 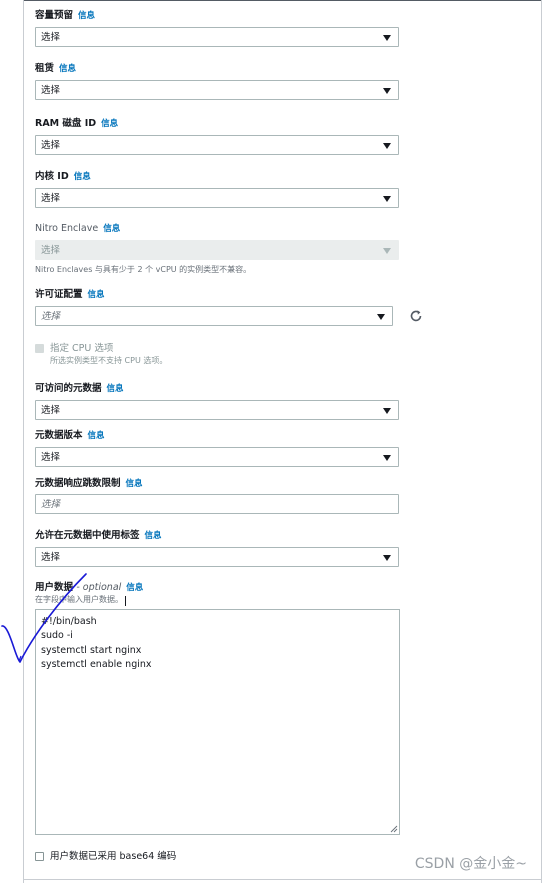 I want to click on metadata-version-label: 元数据版本, so click(x=59, y=435).